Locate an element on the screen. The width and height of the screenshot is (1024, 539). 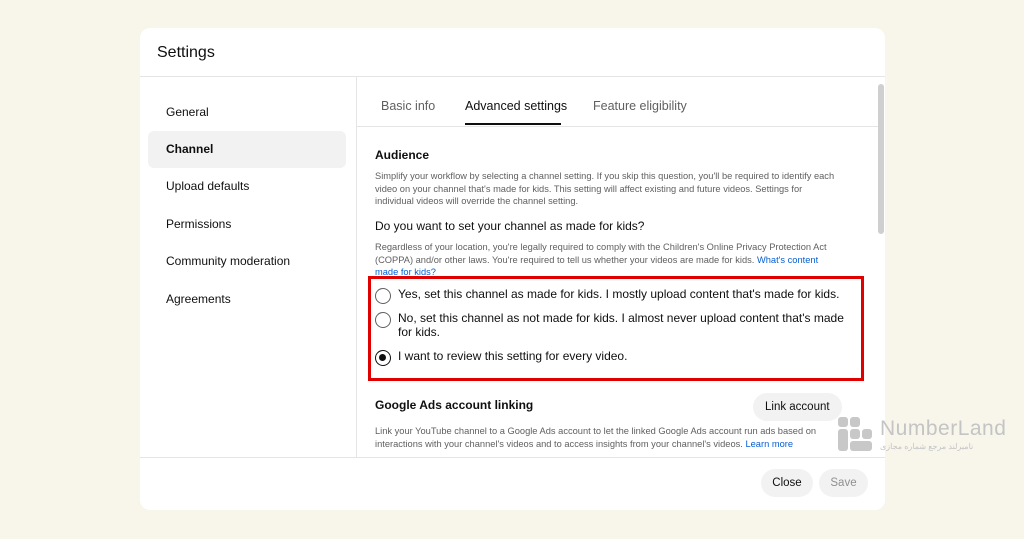
sidebar-item-general: General is located at coordinates (247, 112).